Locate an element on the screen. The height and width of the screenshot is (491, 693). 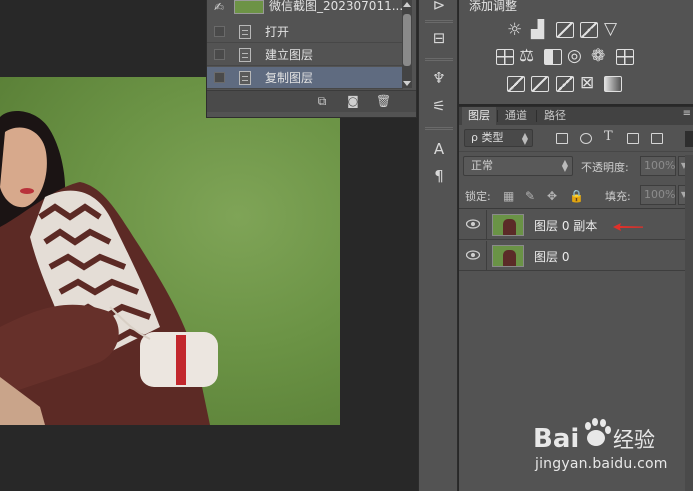
arrow-shape is located at coordinates (628, 227).